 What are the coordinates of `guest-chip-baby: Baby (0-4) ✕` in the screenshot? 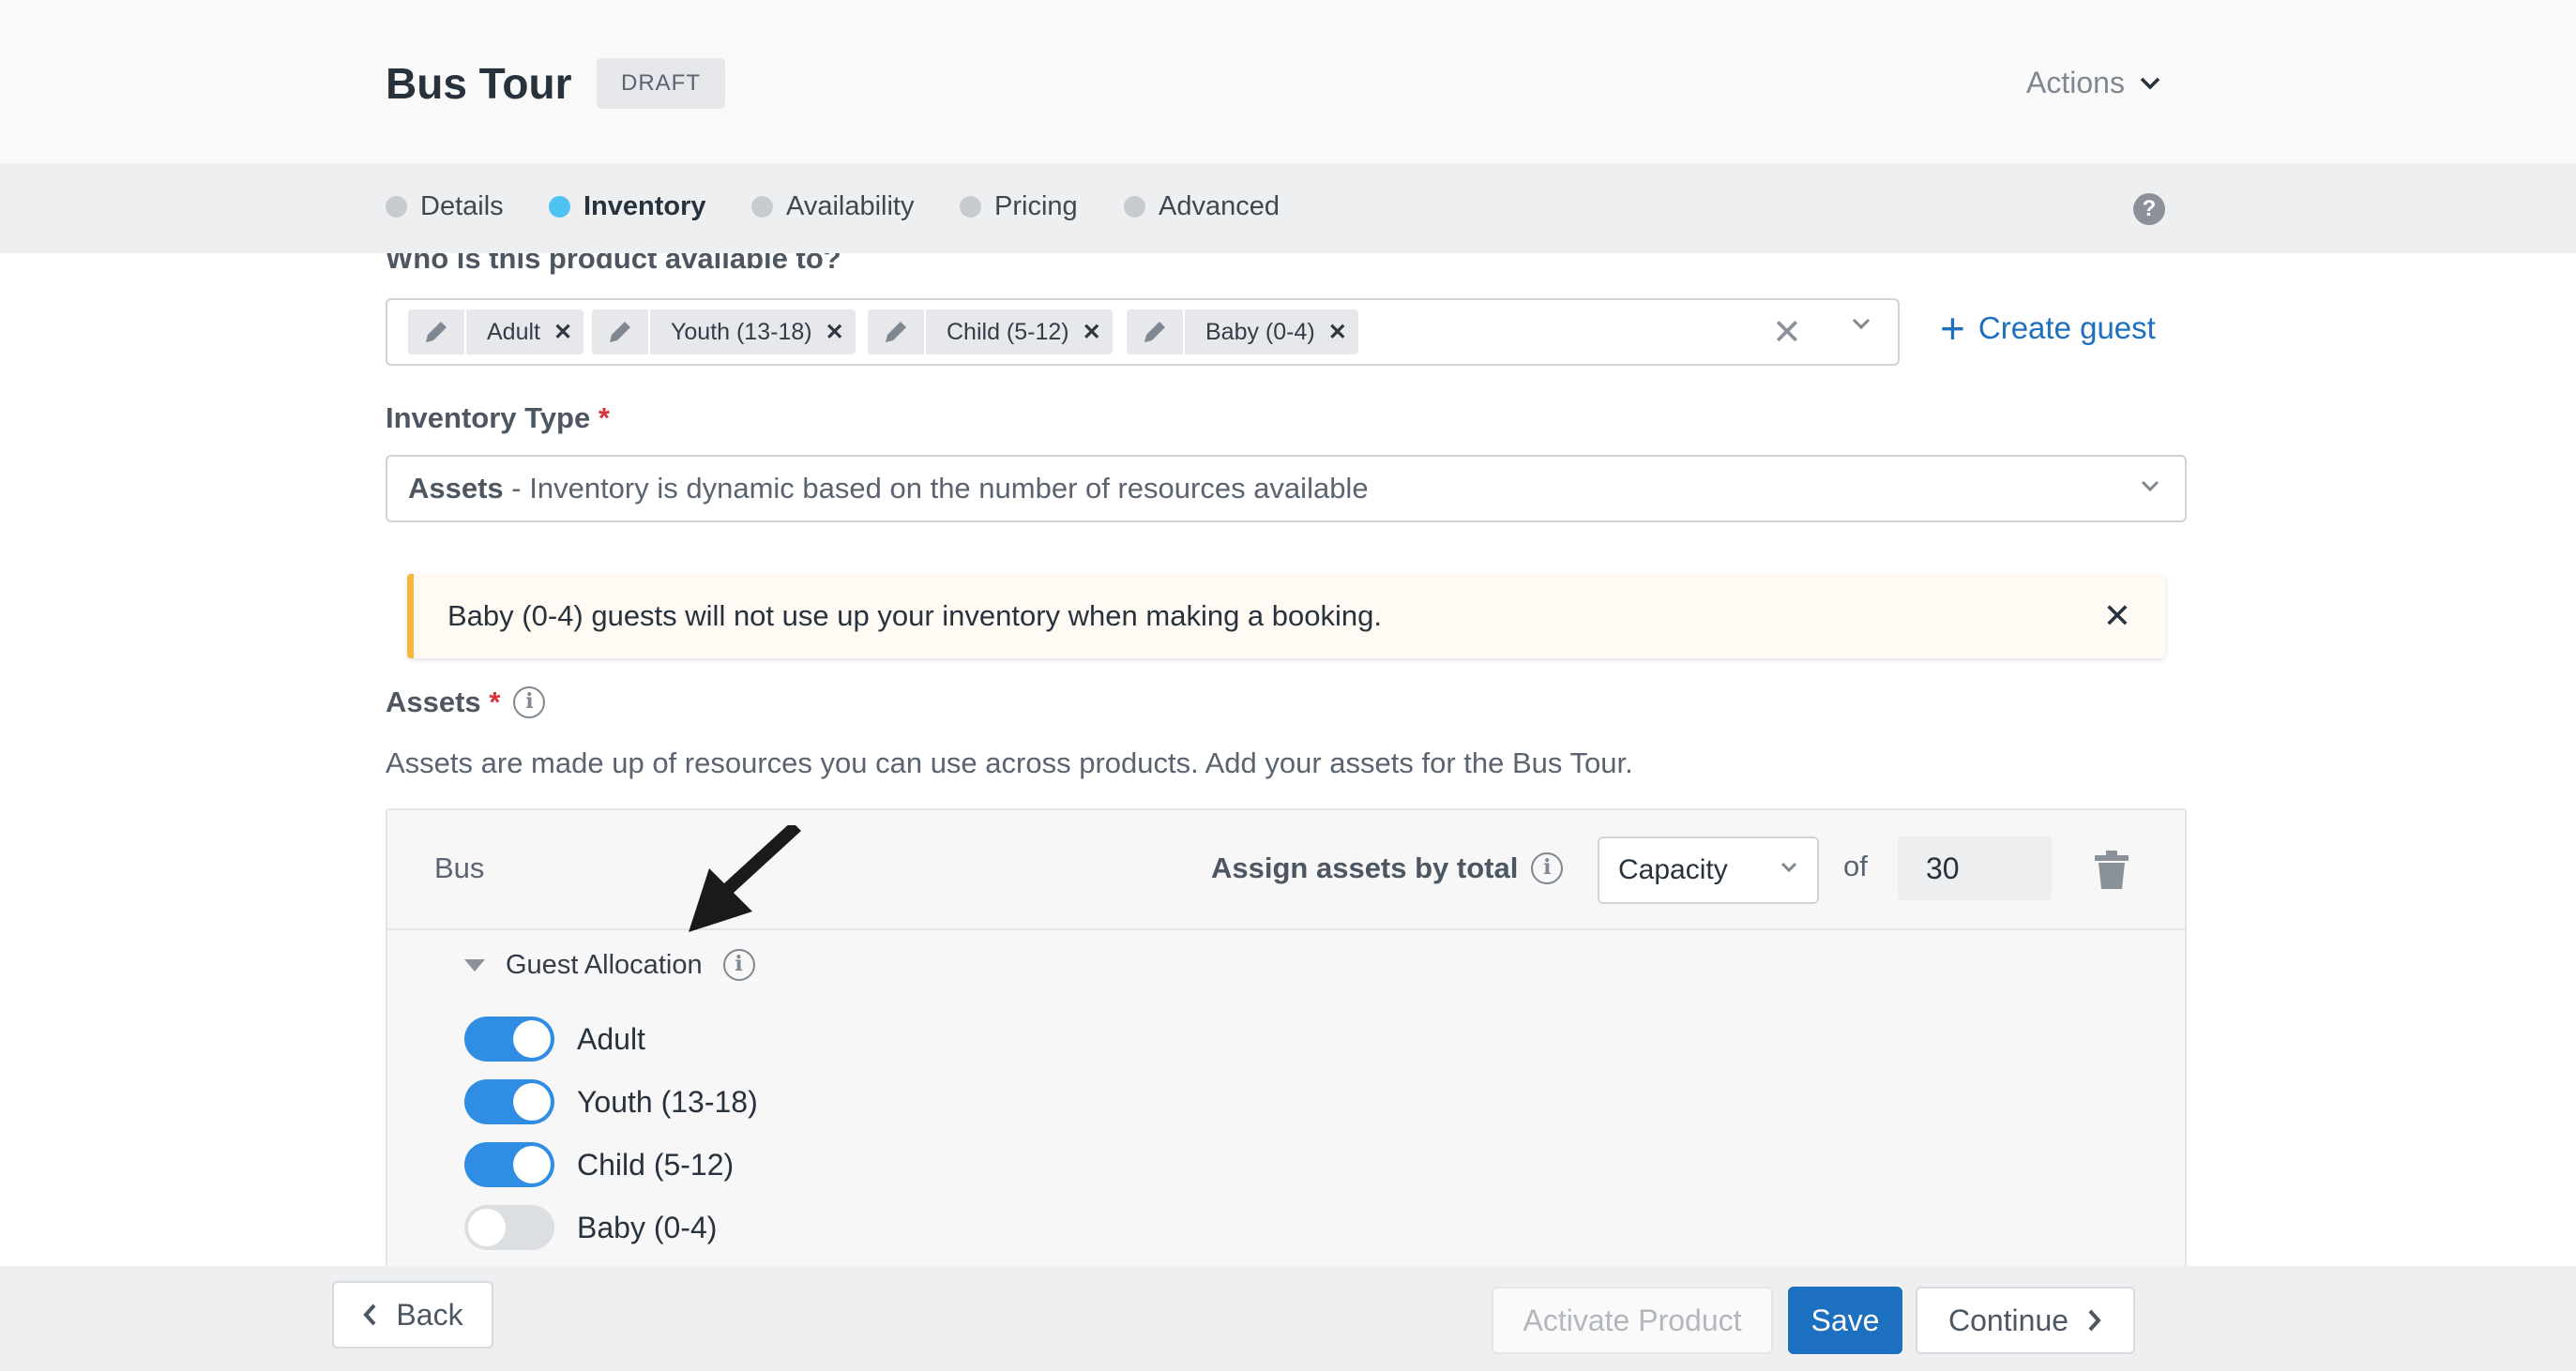 It's located at (1242, 331).